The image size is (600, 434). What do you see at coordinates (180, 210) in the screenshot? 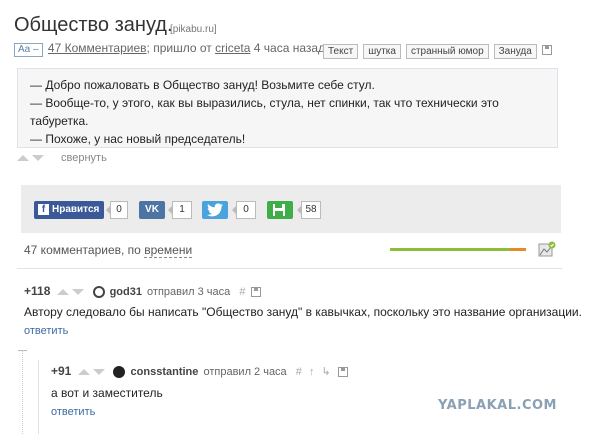
I see `vk-count: 1` at bounding box center [180, 210].